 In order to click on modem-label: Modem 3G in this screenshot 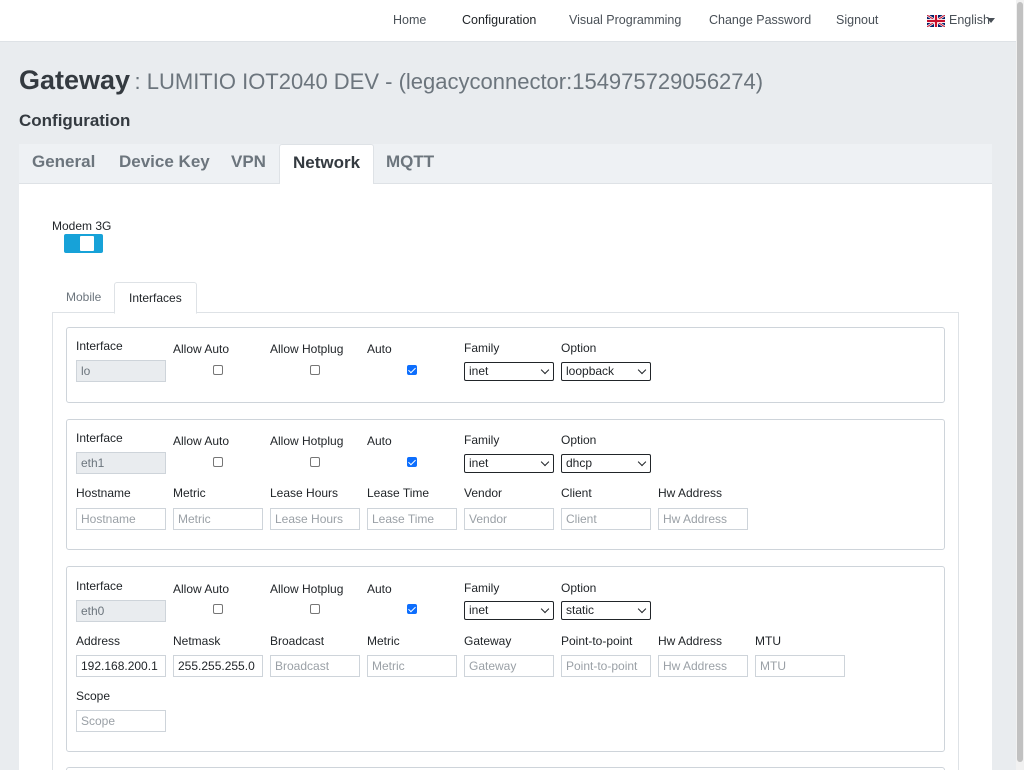, I will do `click(82, 226)`.